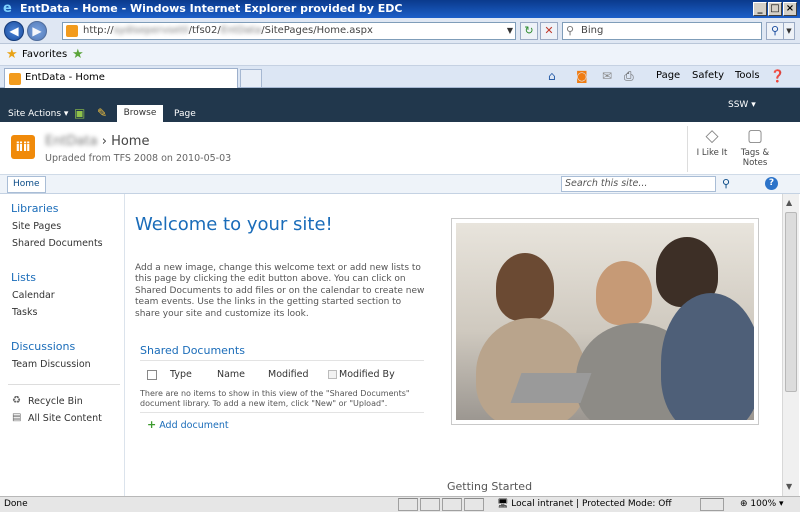  What do you see at coordinates (65, 418) in the screenshot?
I see `nav-all-site-content: All Site Content` at bounding box center [65, 418].